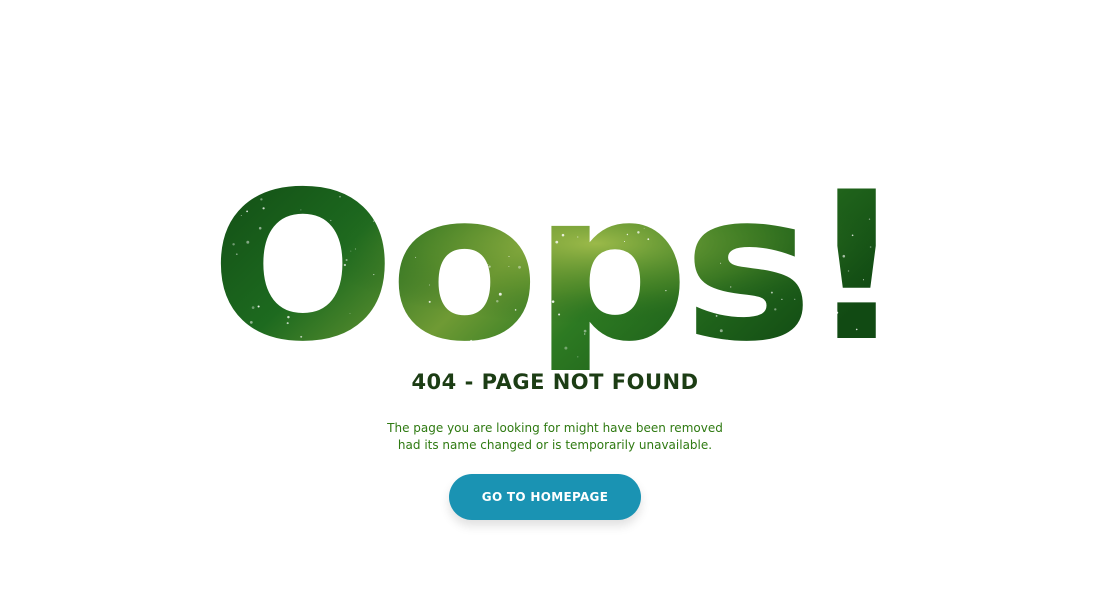 Image resolution: width=1110 pixels, height=614 pixels. I want to click on go-to-homepage-button: GO TO HOMEPAGE, so click(545, 497).